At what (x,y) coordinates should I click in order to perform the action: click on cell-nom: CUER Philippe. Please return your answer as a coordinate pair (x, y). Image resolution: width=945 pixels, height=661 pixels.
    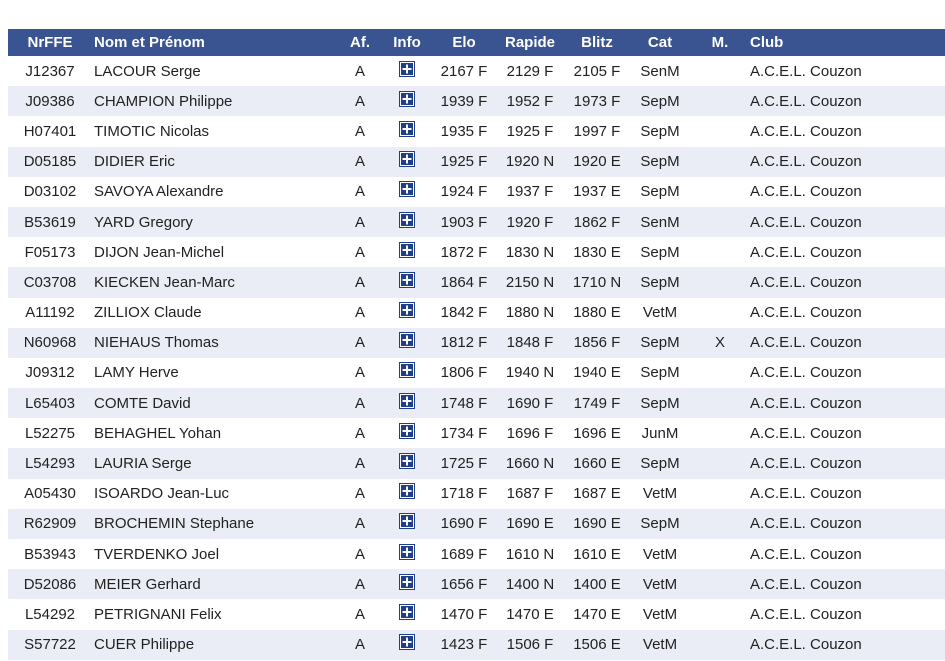
    Looking at the image, I should click on (216, 645).